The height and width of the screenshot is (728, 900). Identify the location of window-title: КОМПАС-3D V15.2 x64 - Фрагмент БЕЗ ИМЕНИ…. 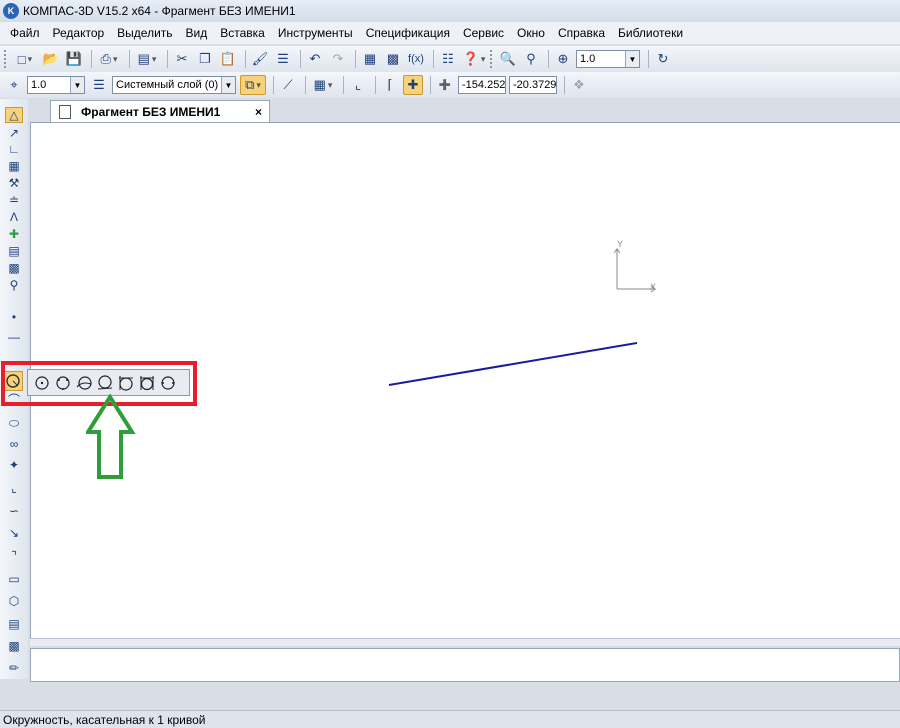
(159, 11).